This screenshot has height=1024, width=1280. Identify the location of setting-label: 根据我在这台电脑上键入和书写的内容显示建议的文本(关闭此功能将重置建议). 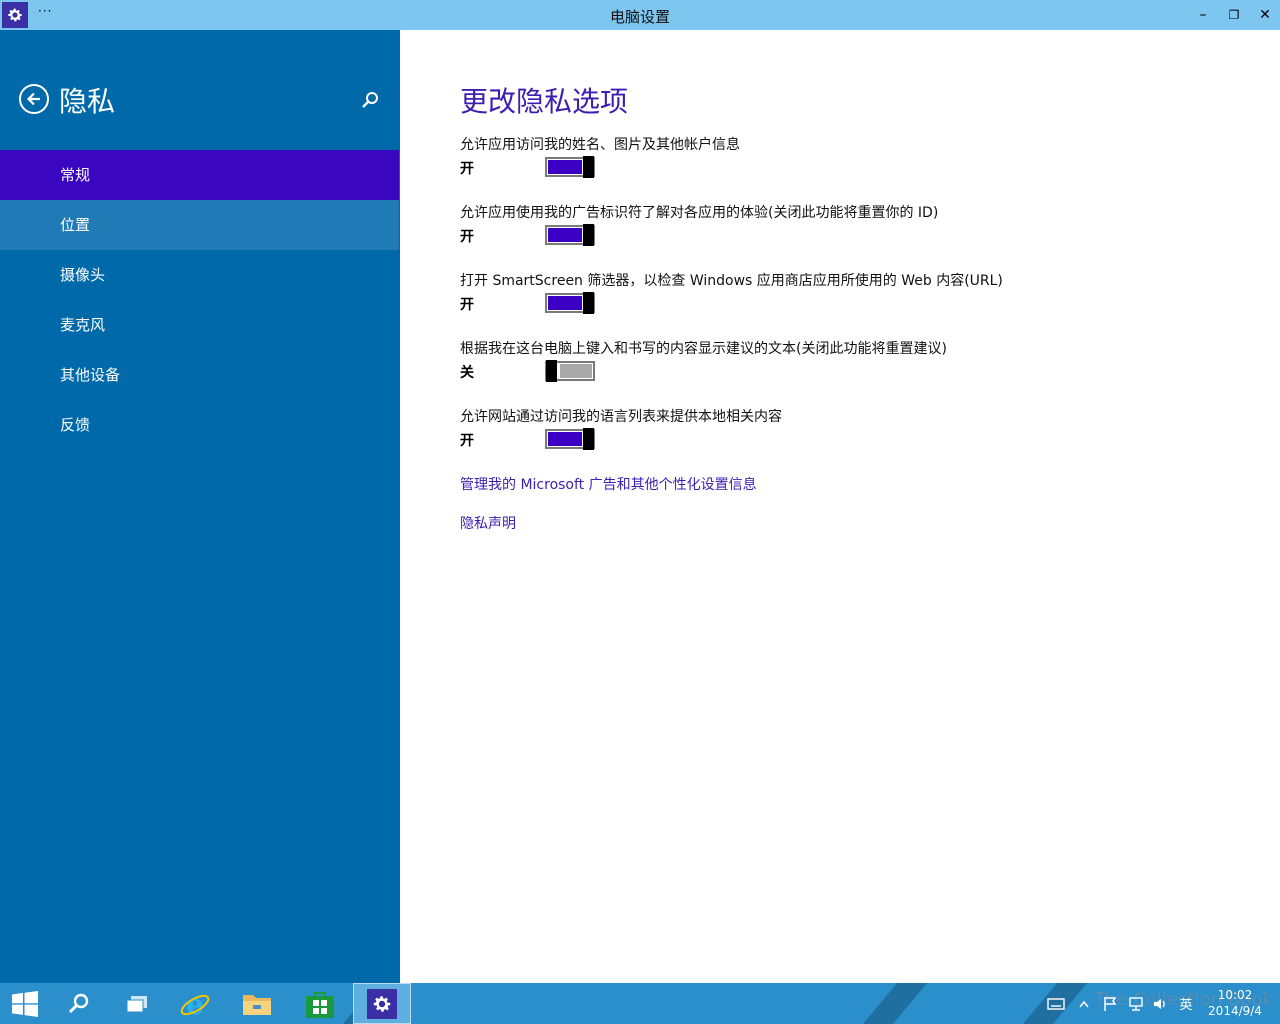
(703, 349).